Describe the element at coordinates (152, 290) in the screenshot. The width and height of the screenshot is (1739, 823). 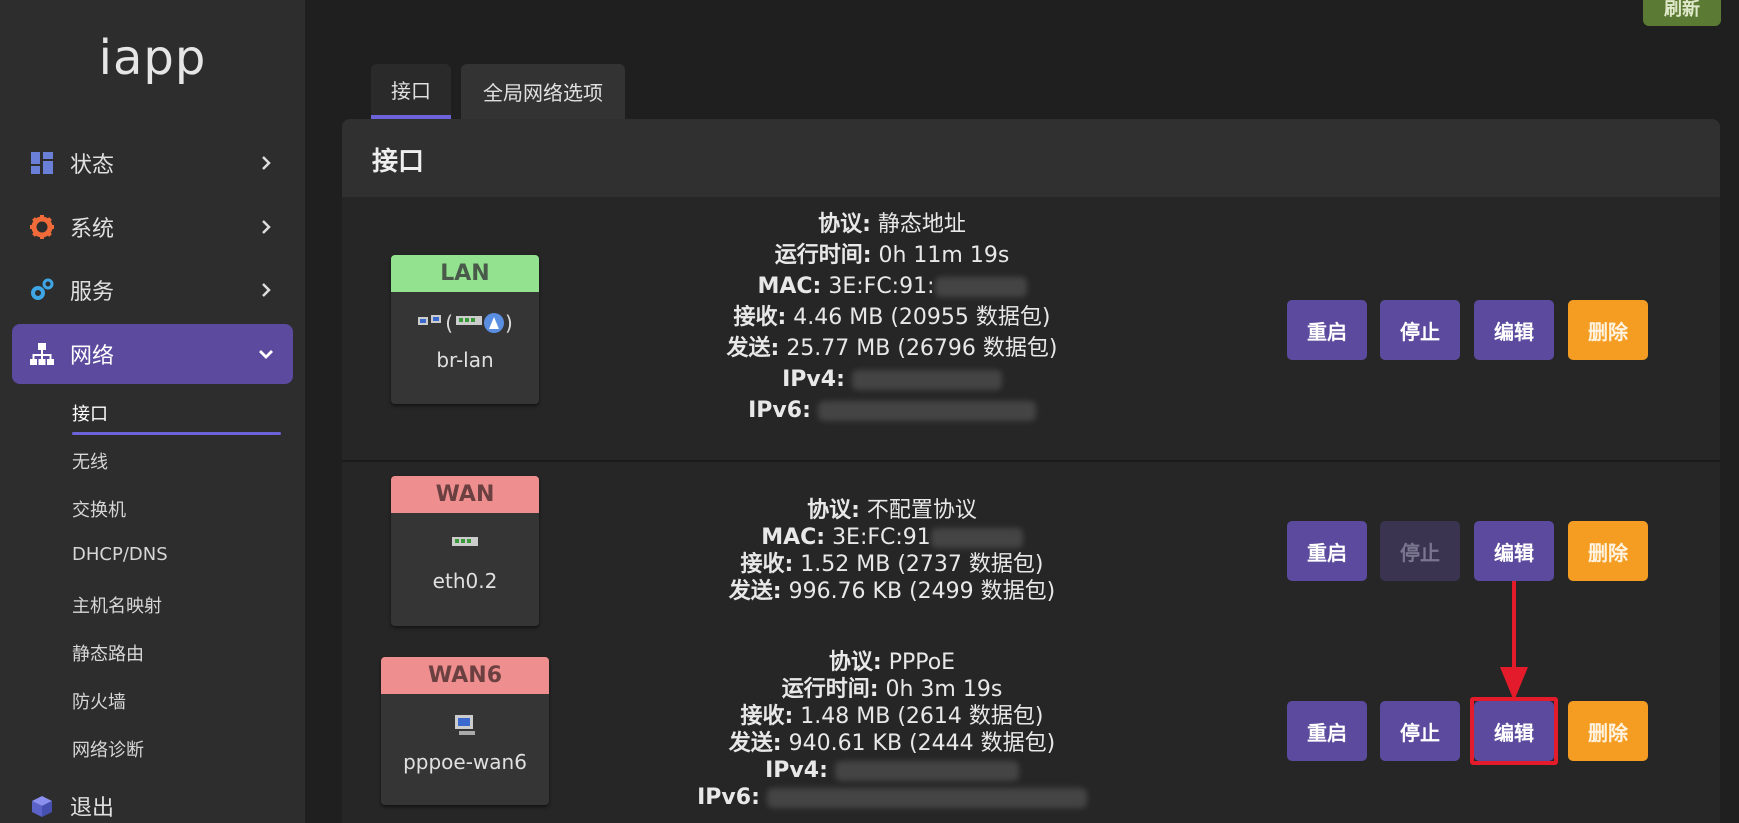
I see `menu-item-services: 服务` at that location.